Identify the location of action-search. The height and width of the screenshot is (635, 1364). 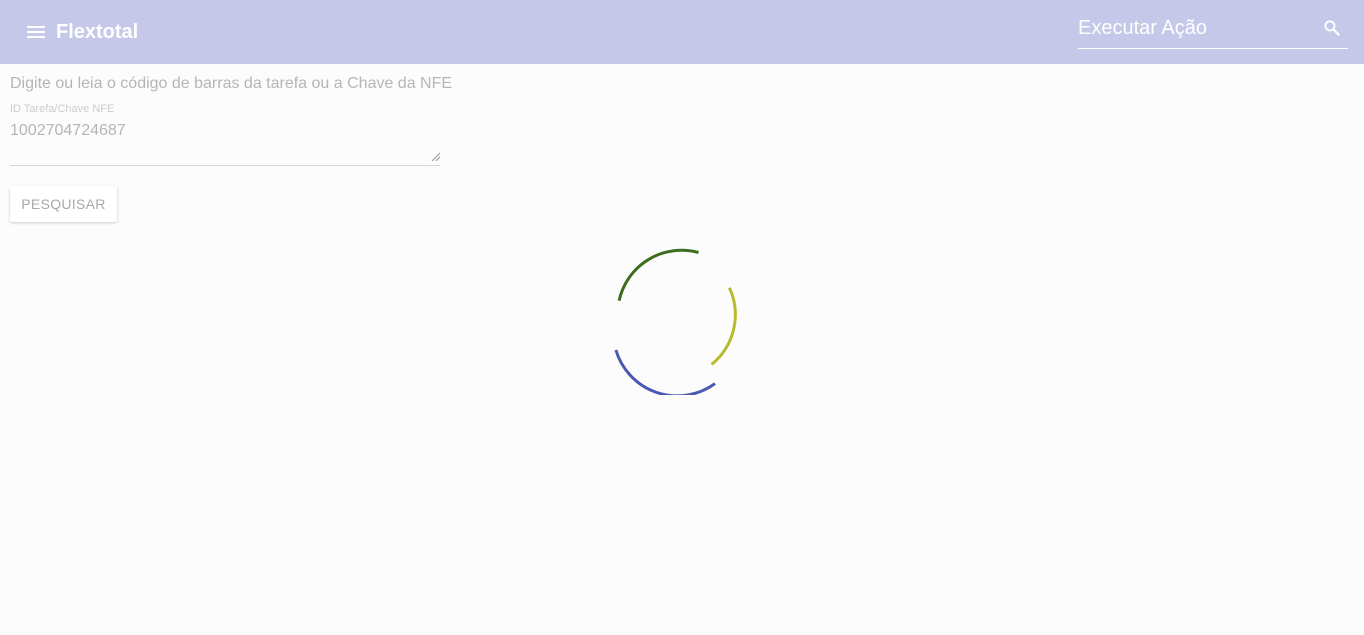
(1213, 30).